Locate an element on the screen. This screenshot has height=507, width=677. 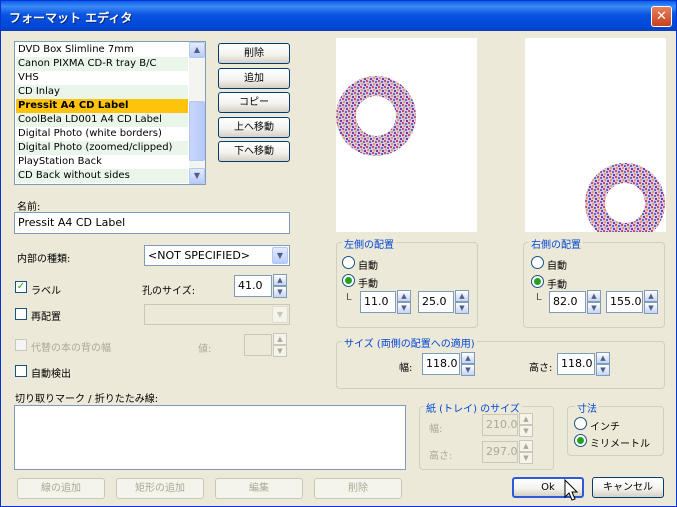
right-cd-preview-icon is located at coordinates (625, 203).